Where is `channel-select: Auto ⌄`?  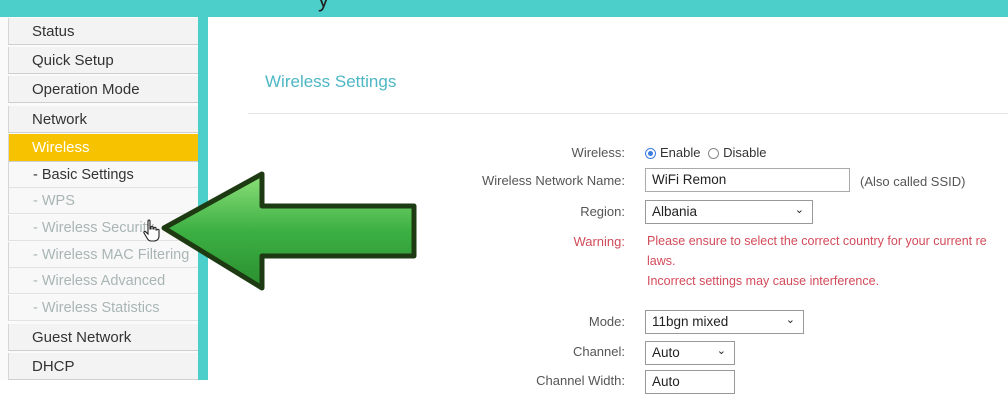 channel-select: Auto ⌄ is located at coordinates (690, 353).